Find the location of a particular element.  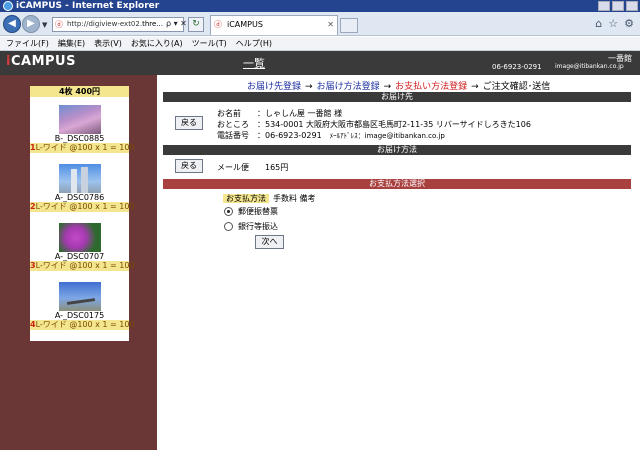

history-dropdown-icon: ▼ is located at coordinates (44, 25).